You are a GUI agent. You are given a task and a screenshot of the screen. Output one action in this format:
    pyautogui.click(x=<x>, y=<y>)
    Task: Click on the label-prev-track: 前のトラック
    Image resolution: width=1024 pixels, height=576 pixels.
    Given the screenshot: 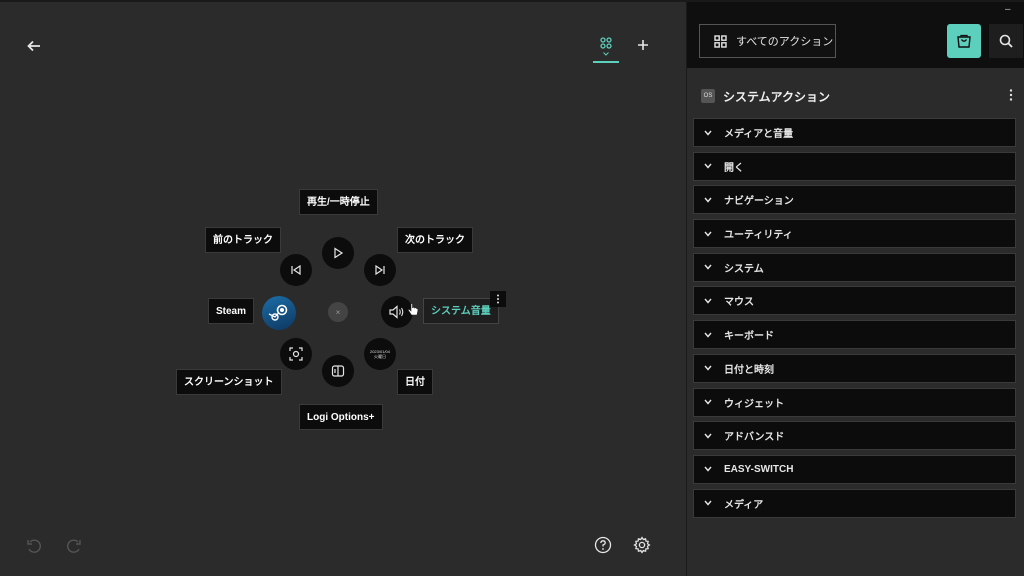 What is the action you would take?
    pyautogui.click(x=243, y=240)
    